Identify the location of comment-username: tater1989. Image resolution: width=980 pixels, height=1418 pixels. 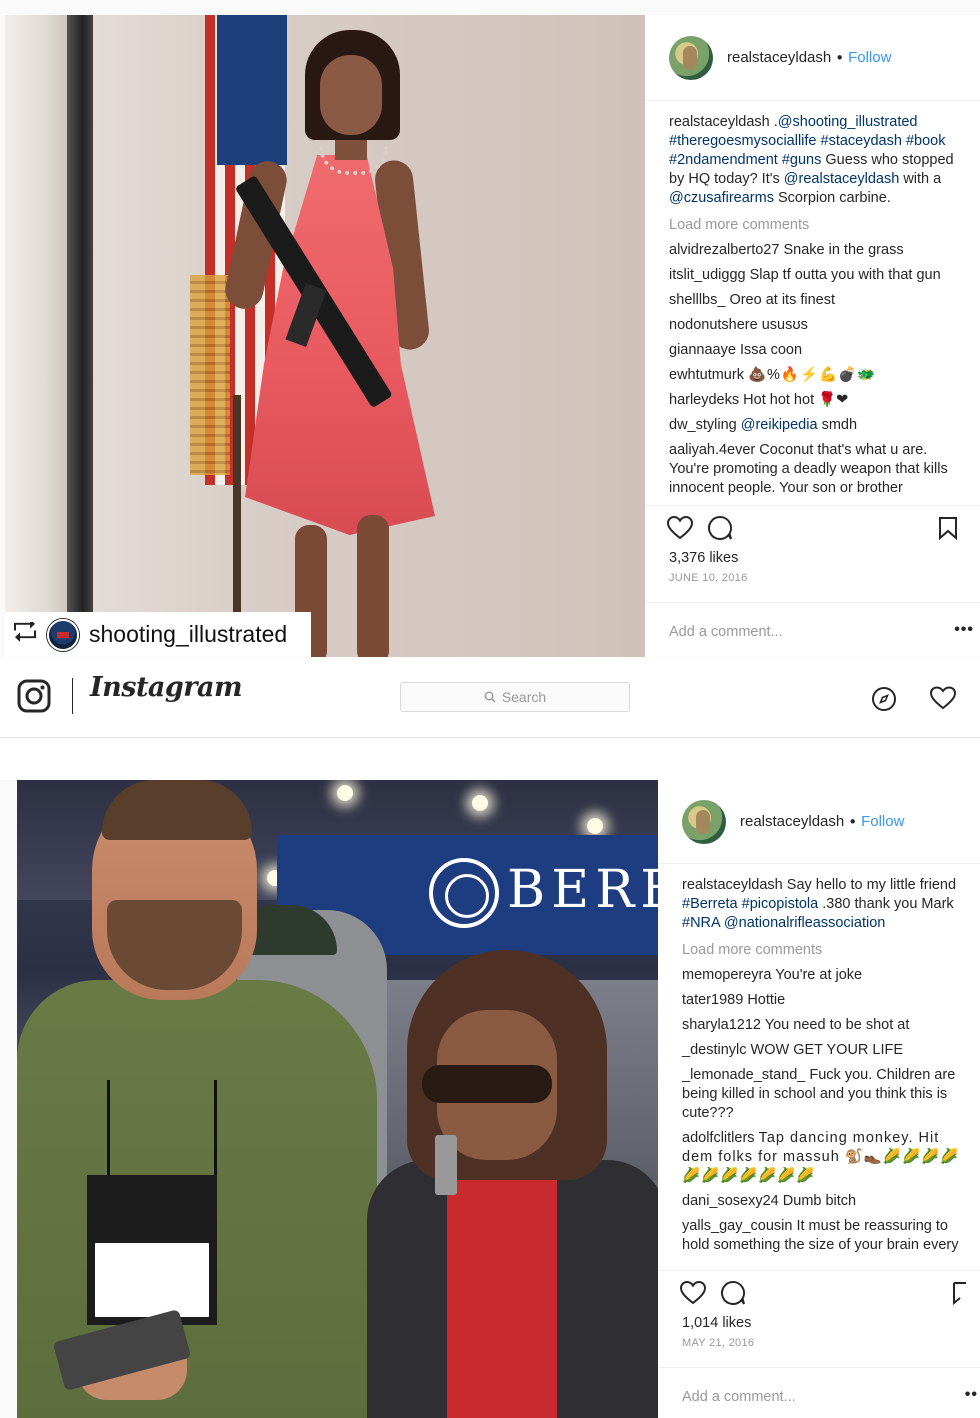
(712, 1000).